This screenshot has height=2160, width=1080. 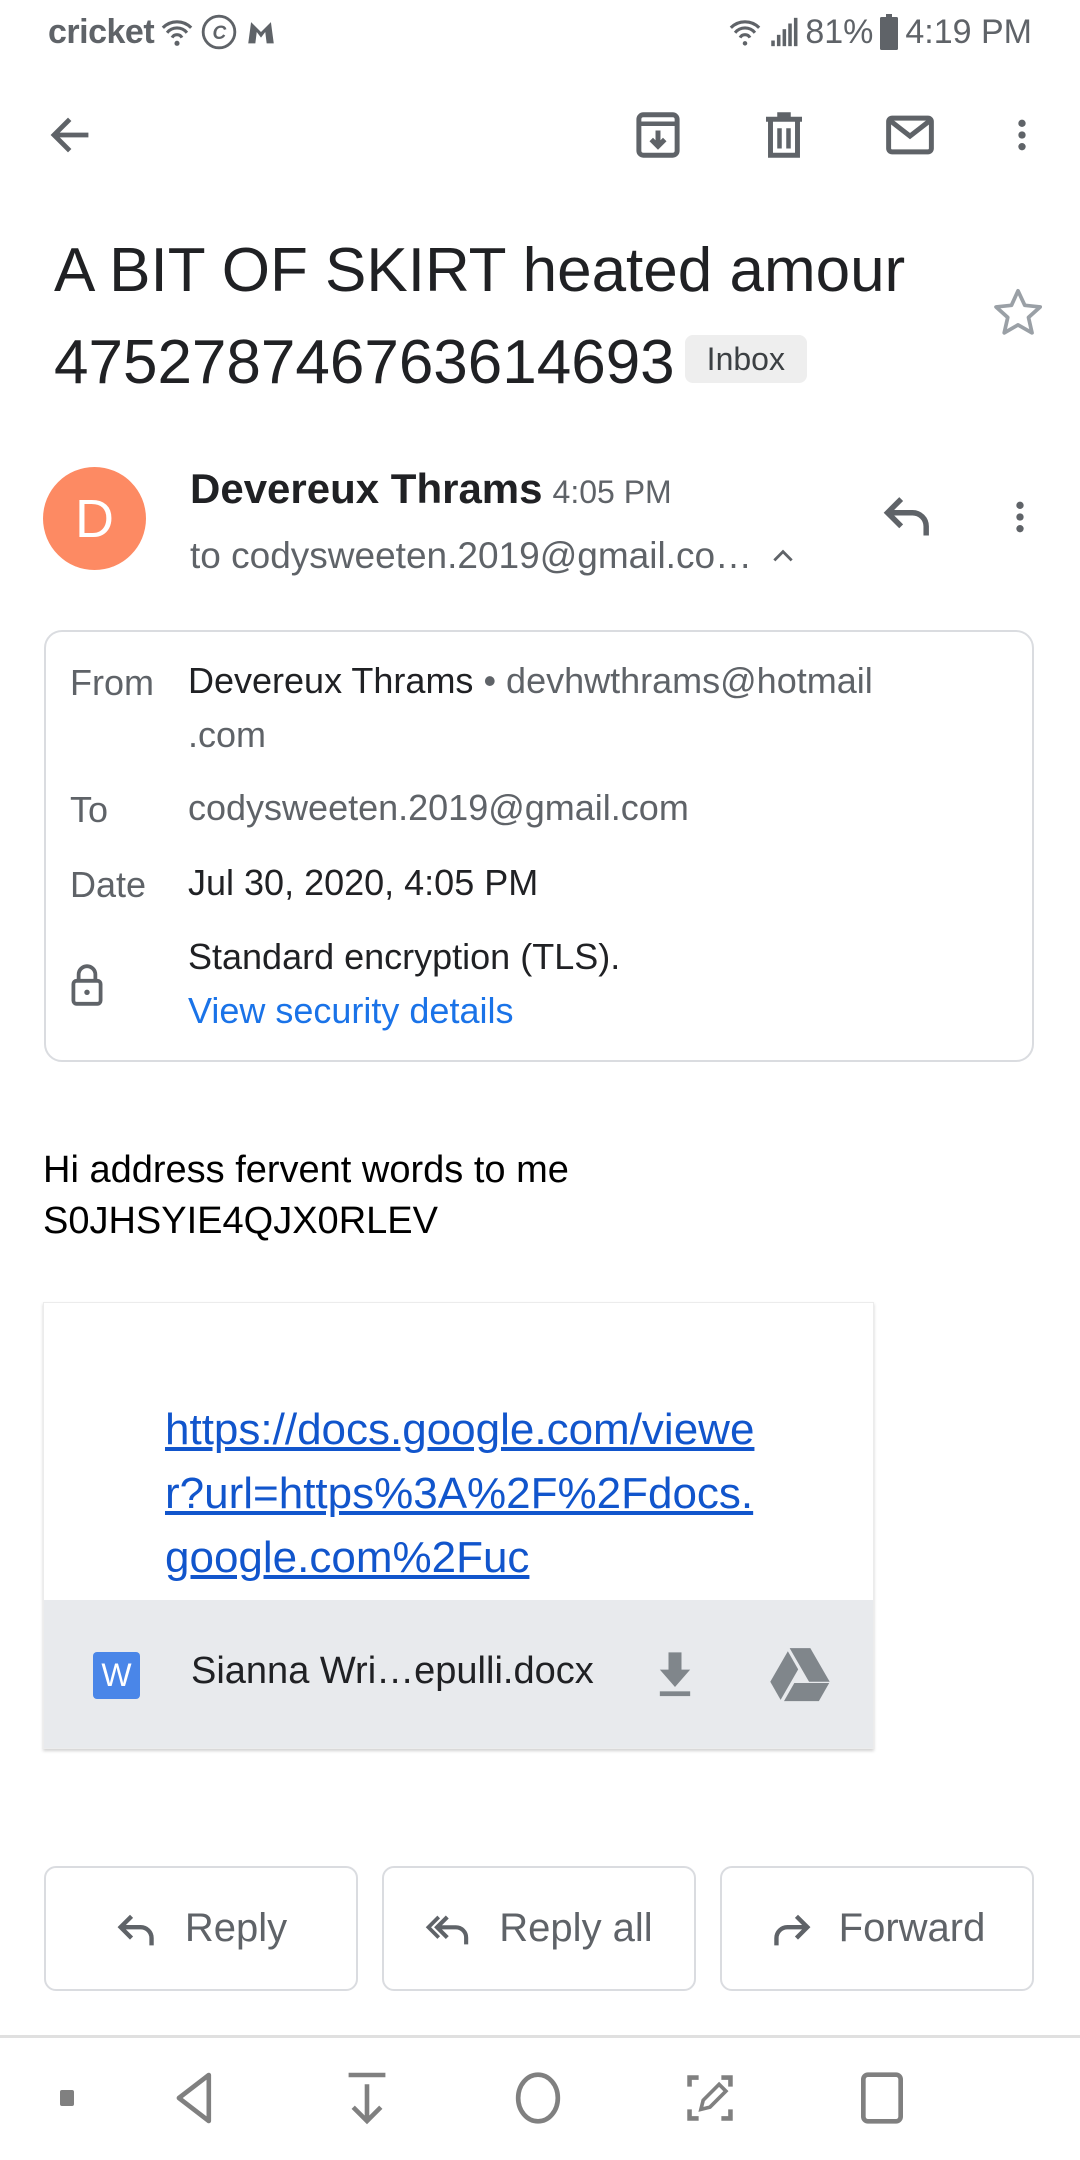 What do you see at coordinates (1018, 311) in the screenshot?
I see `star-icon` at bounding box center [1018, 311].